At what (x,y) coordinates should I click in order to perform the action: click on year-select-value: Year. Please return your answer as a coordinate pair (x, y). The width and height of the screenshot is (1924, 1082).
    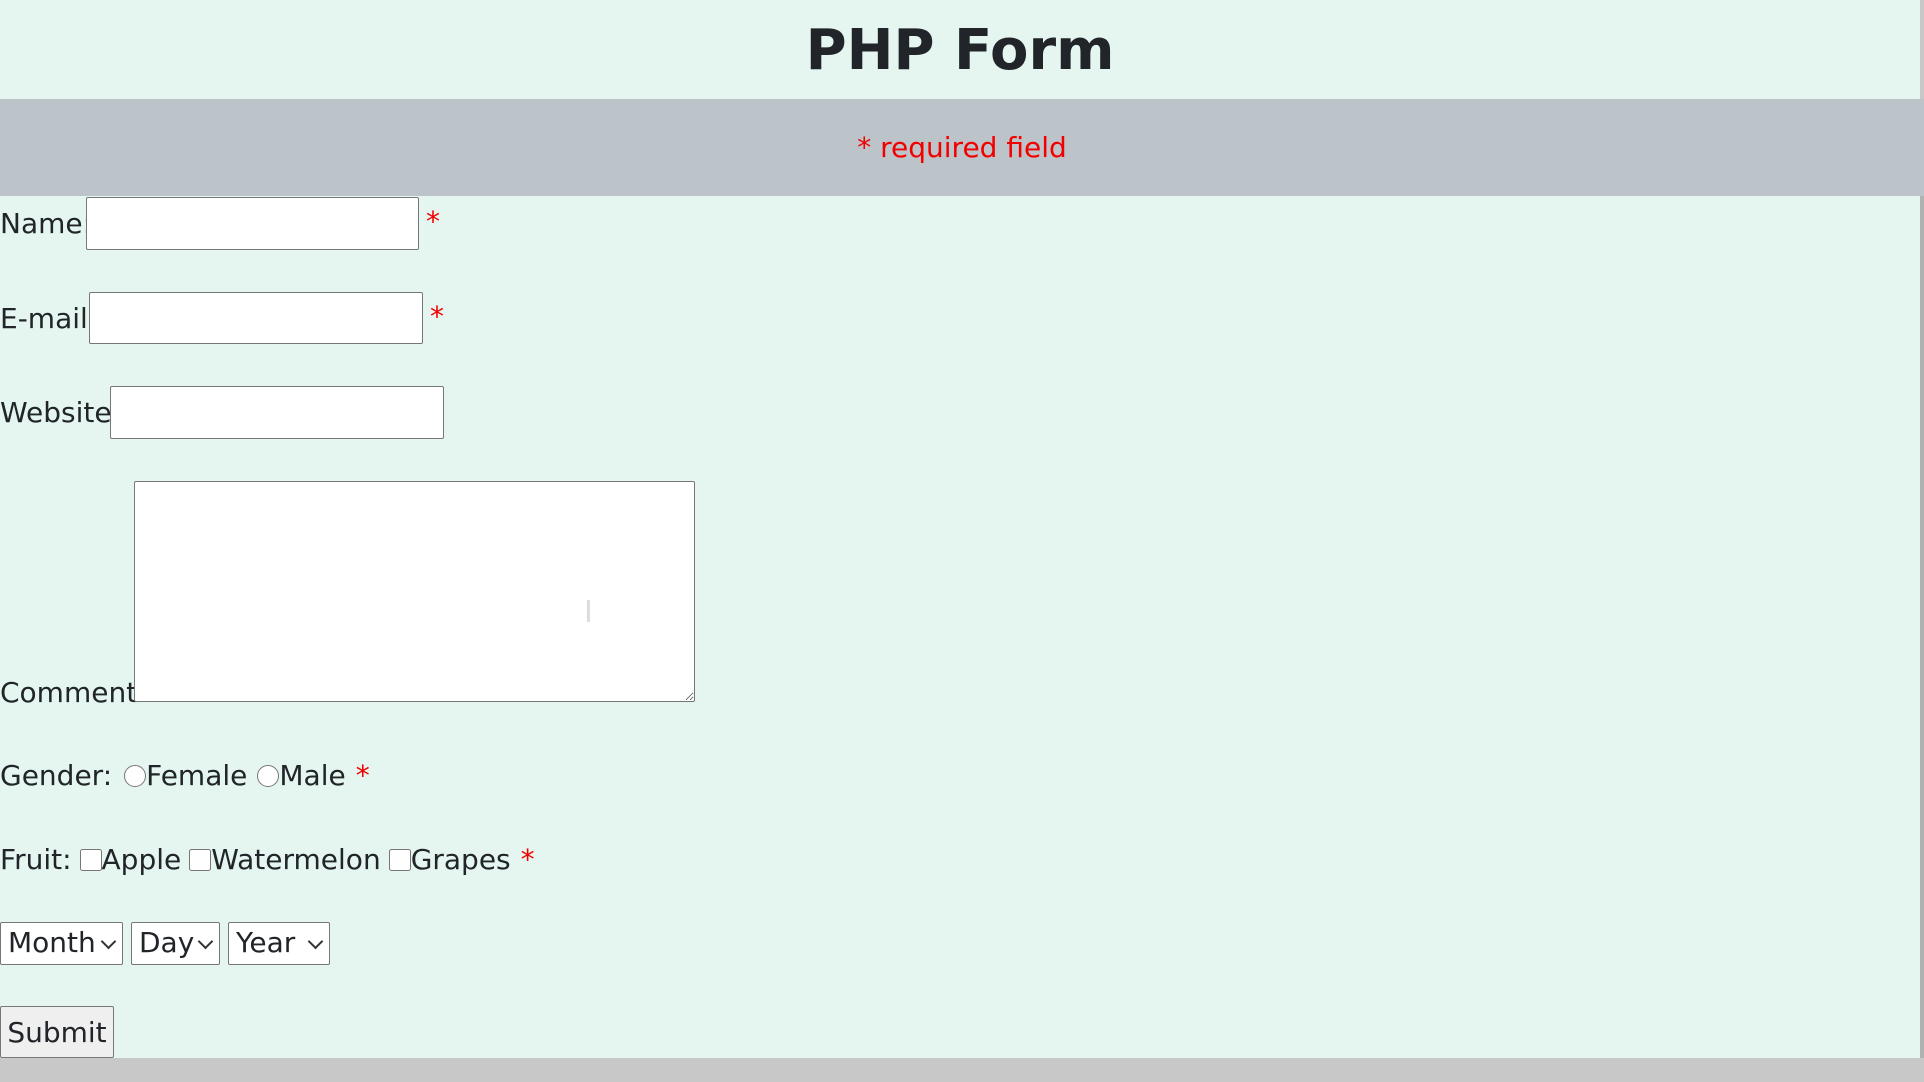
    Looking at the image, I should click on (266, 942).